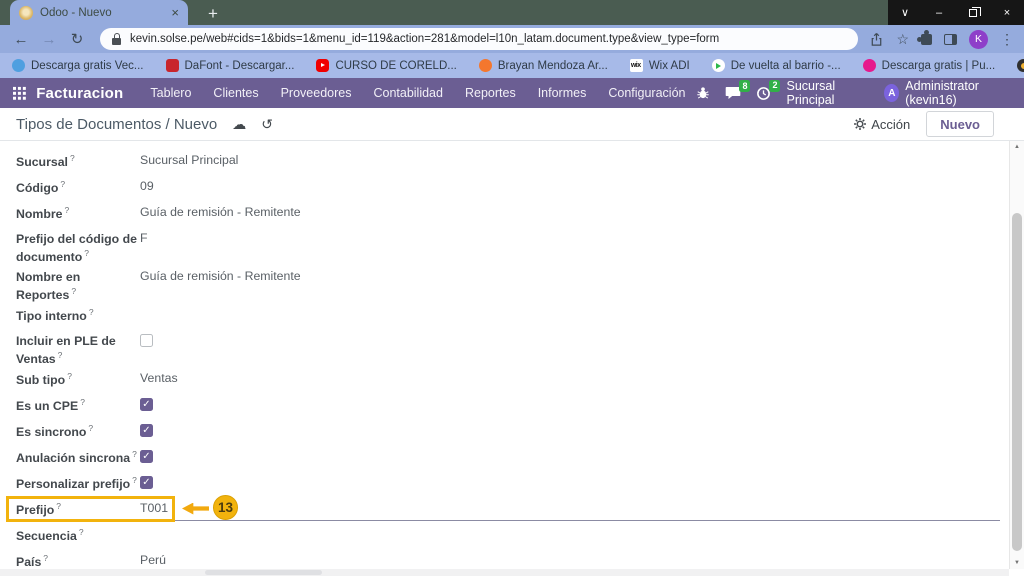 The image size is (1024, 576). I want to click on field-label: Sucursal?, so click(45, 161).